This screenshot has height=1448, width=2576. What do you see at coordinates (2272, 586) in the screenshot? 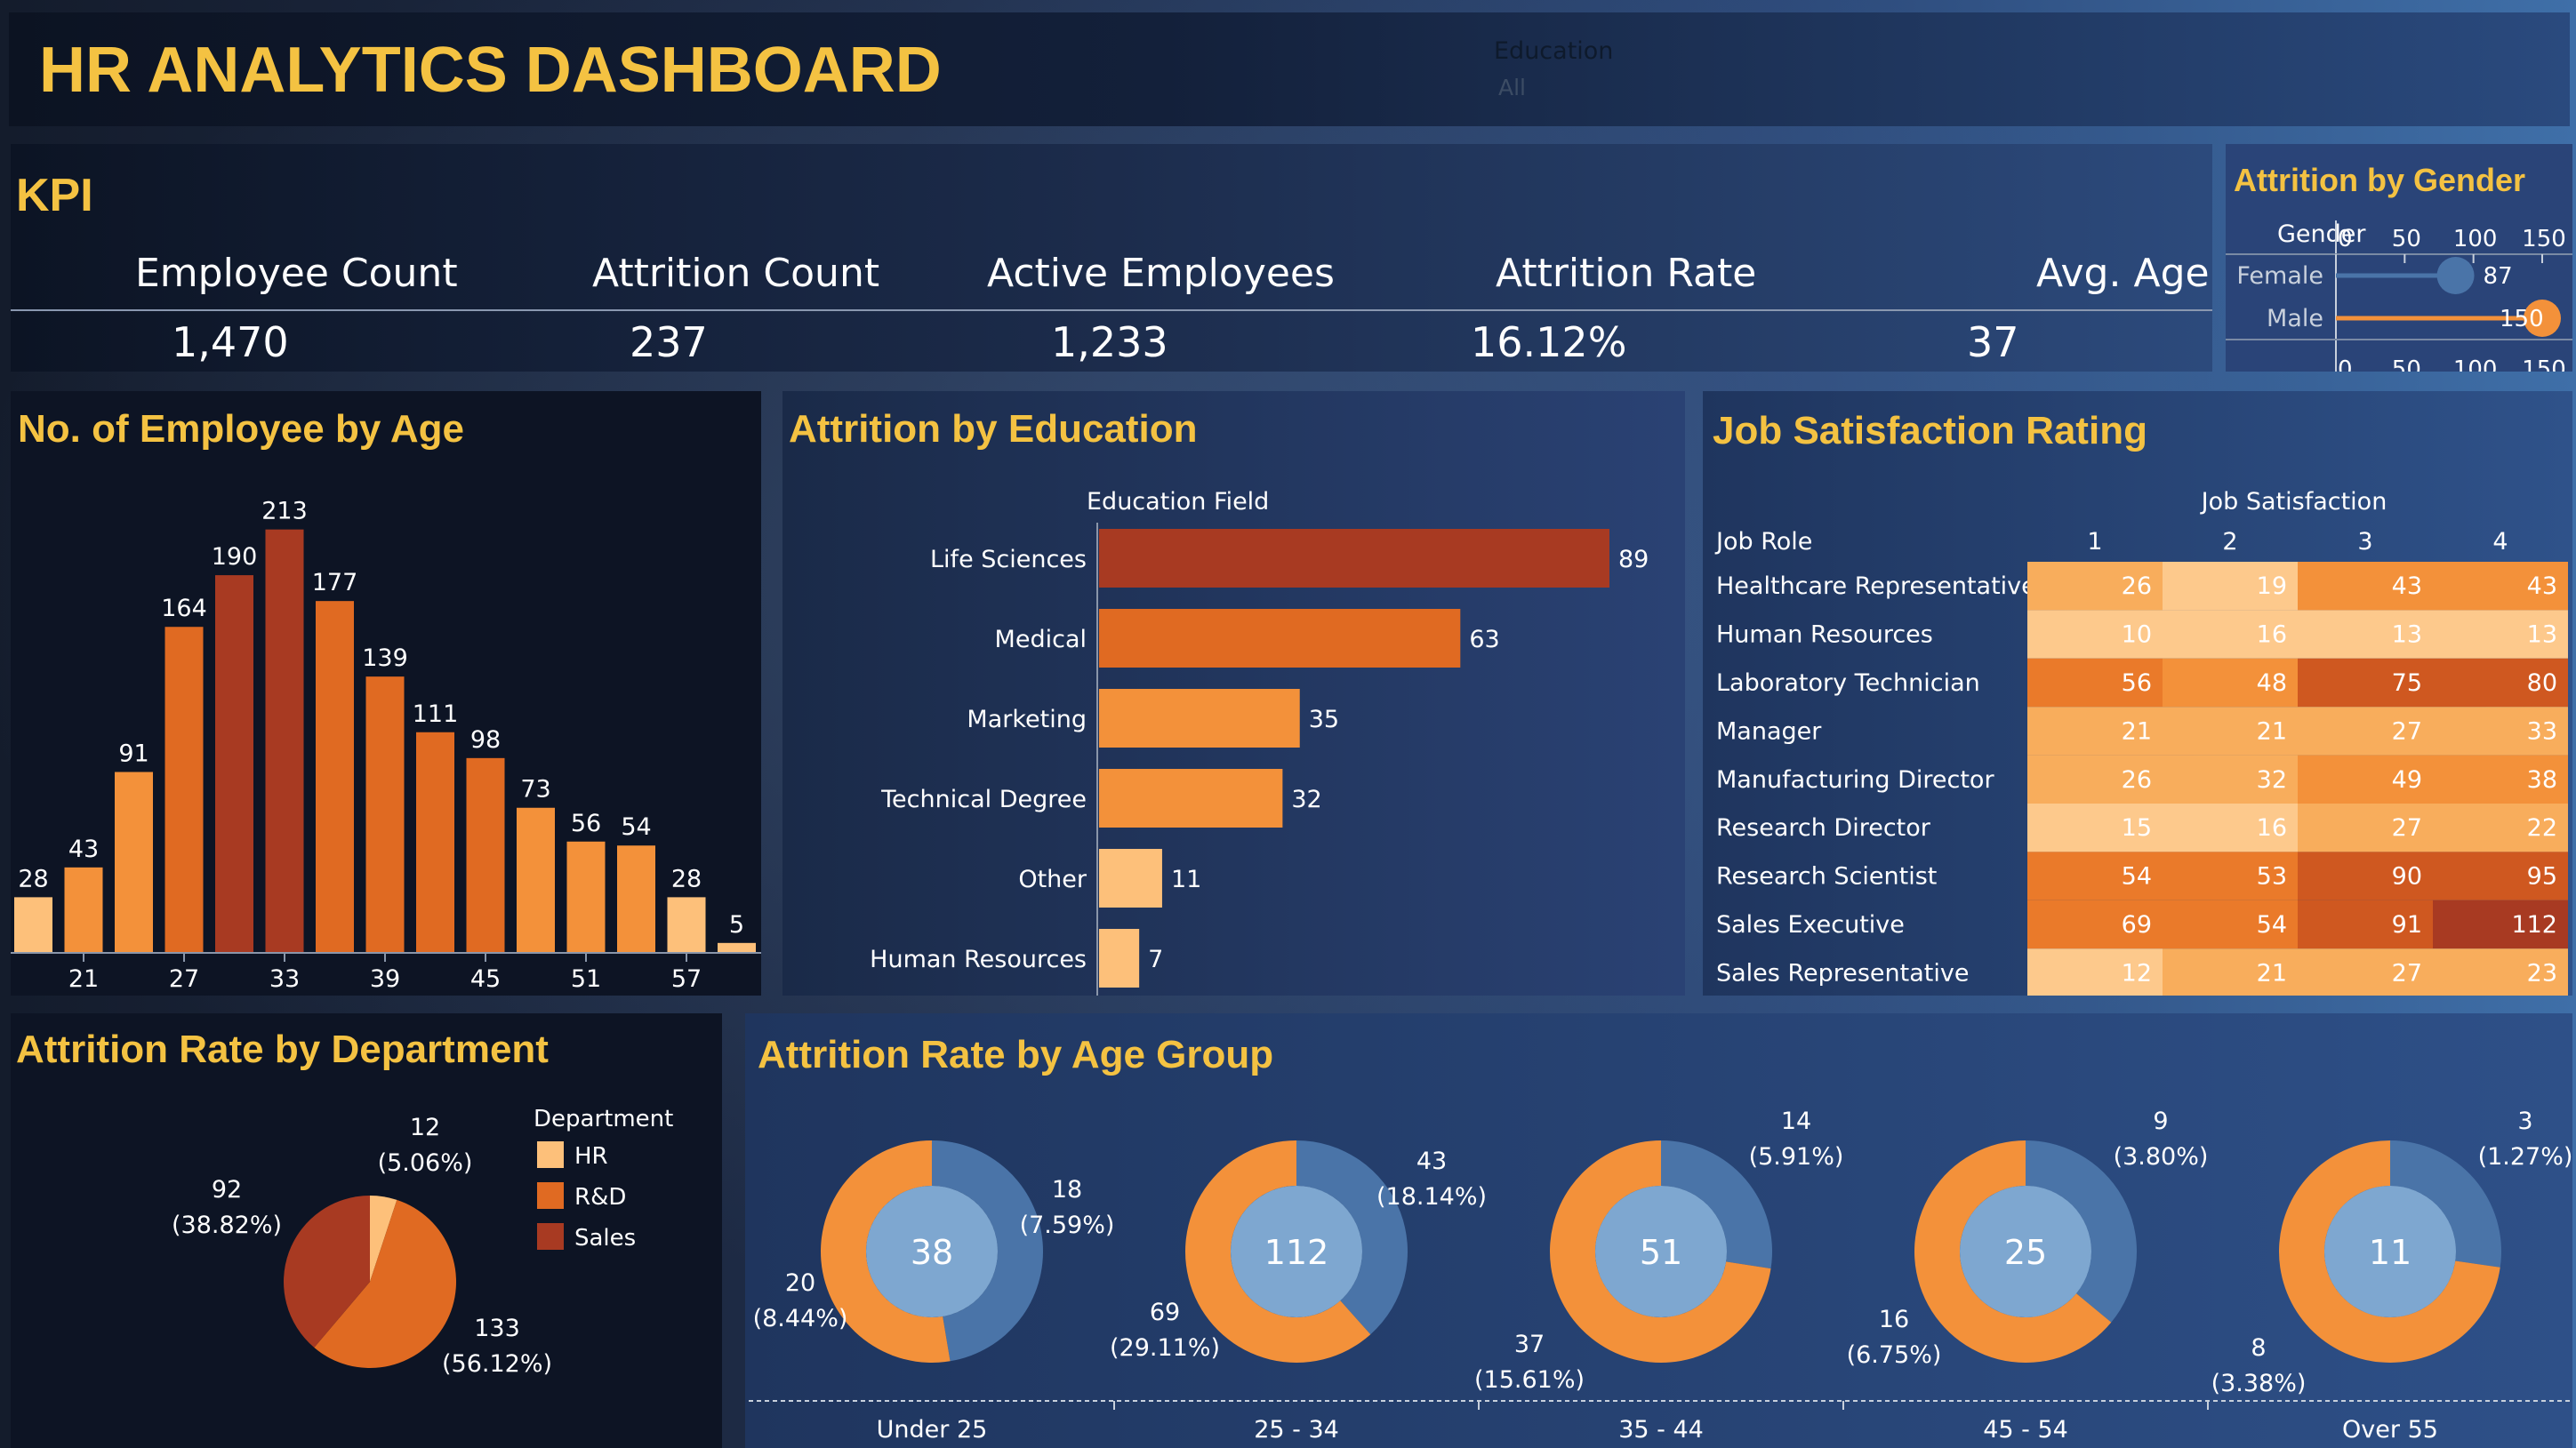
I see `heatmap-cell-value: 19` at bounding box center [2272, 586].